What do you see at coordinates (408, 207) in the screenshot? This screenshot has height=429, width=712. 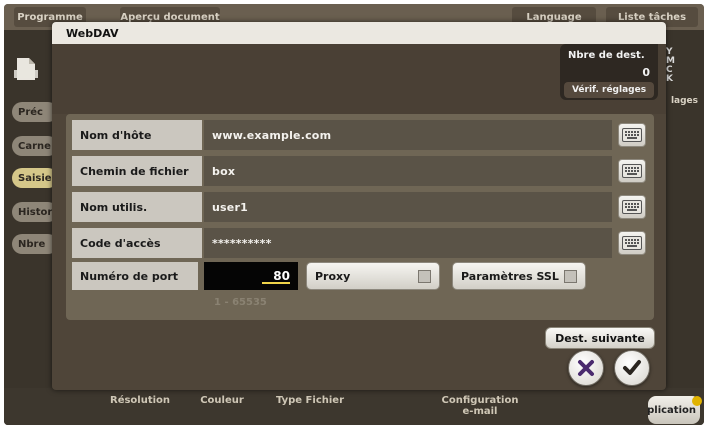 I see `username-field: user1` at bounding box center [408, 207].